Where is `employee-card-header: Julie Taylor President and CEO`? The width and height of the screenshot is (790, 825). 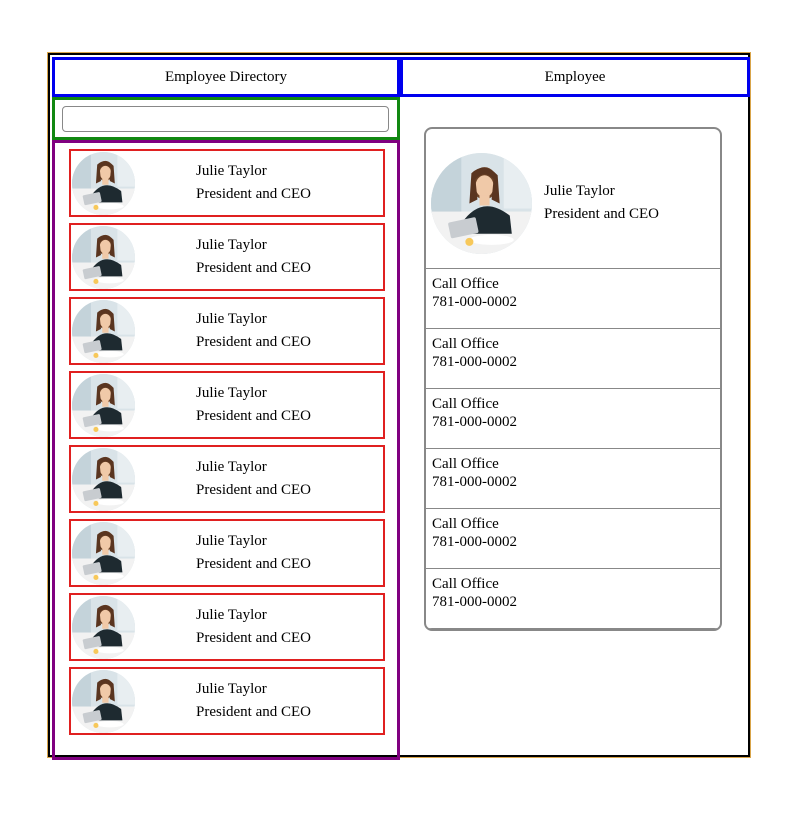 employee-card-header: Julie Taylor President and CEO is located at coordinates (573, 199).